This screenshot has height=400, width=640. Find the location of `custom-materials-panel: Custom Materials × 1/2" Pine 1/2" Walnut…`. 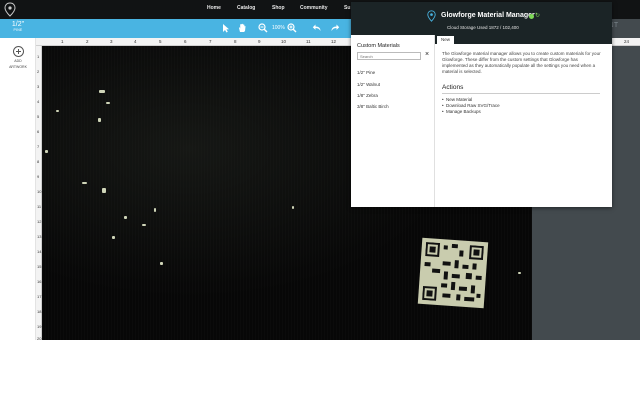

custom-materials-panel: Custom Materials × 1/2" Pine 1/2" Walnut… is located at coordinates (393, 121).